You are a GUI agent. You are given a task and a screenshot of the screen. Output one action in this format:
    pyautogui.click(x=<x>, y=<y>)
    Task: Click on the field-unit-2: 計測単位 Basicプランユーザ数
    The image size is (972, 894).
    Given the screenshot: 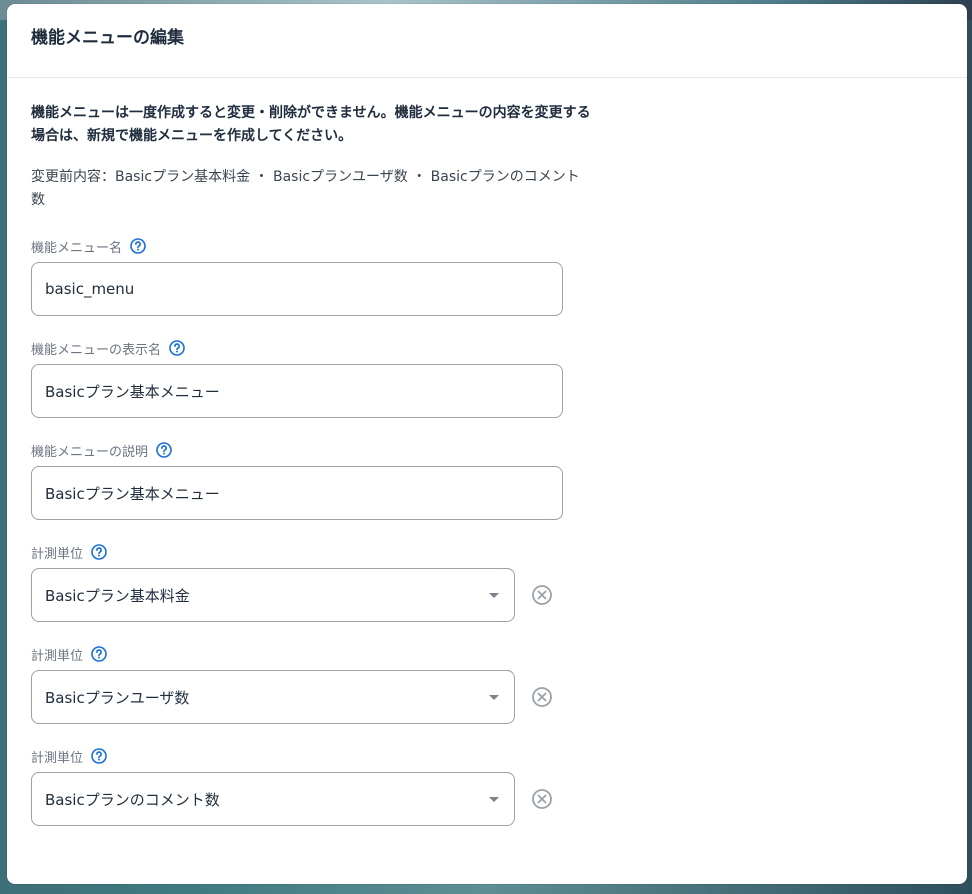 What is the action you would take?
    pyautogui.click(x=311, y=684)
    